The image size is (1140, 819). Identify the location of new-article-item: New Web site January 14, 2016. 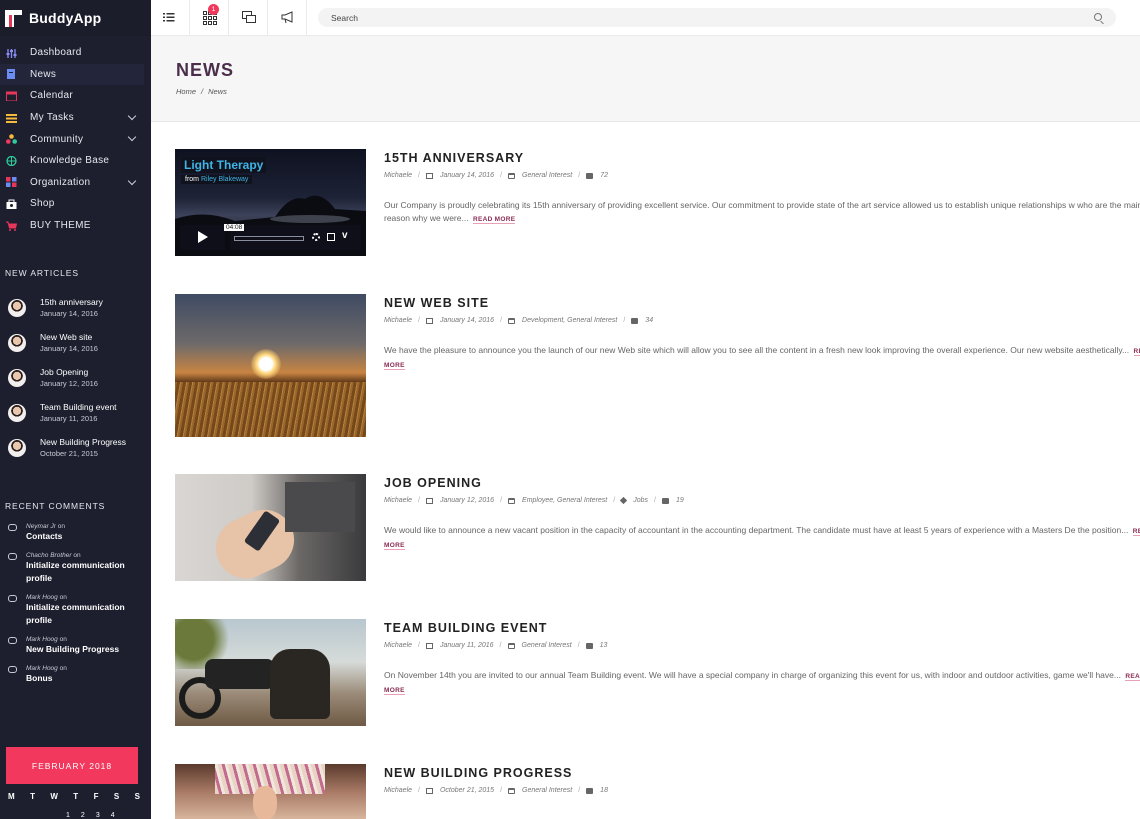
(75, 342).